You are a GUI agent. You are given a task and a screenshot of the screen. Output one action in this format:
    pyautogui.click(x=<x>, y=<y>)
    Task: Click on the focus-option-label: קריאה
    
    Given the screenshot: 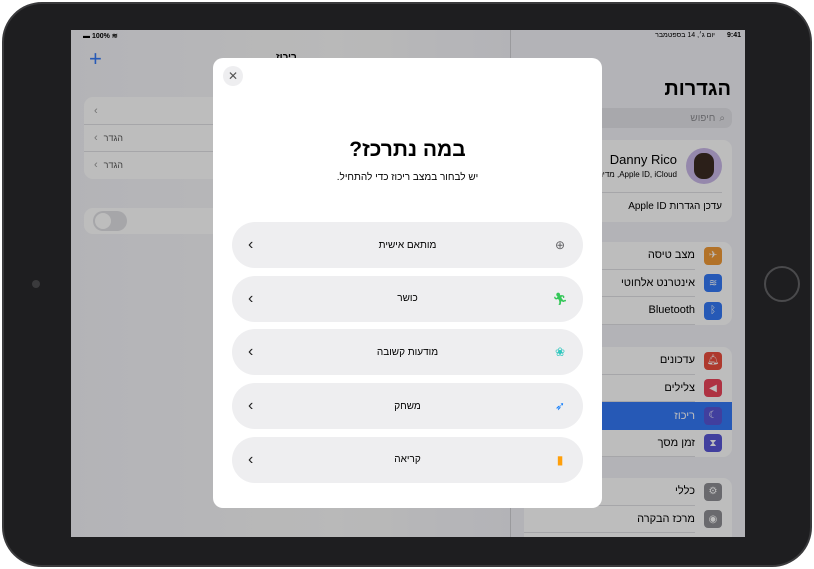 What is the action you would take?
    pyautogui.click(x=407, y=460)
    